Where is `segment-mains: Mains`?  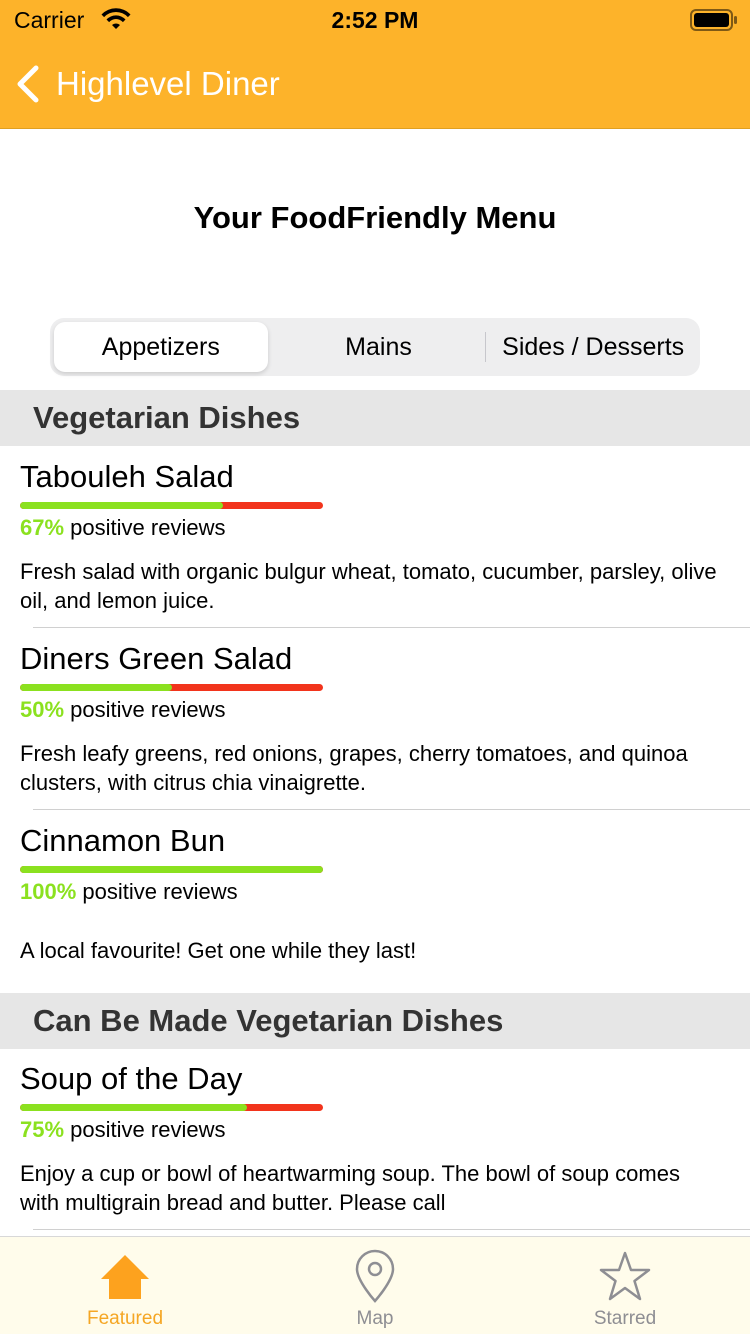
segment-mains: Mains is located at coordinates (379, 347).